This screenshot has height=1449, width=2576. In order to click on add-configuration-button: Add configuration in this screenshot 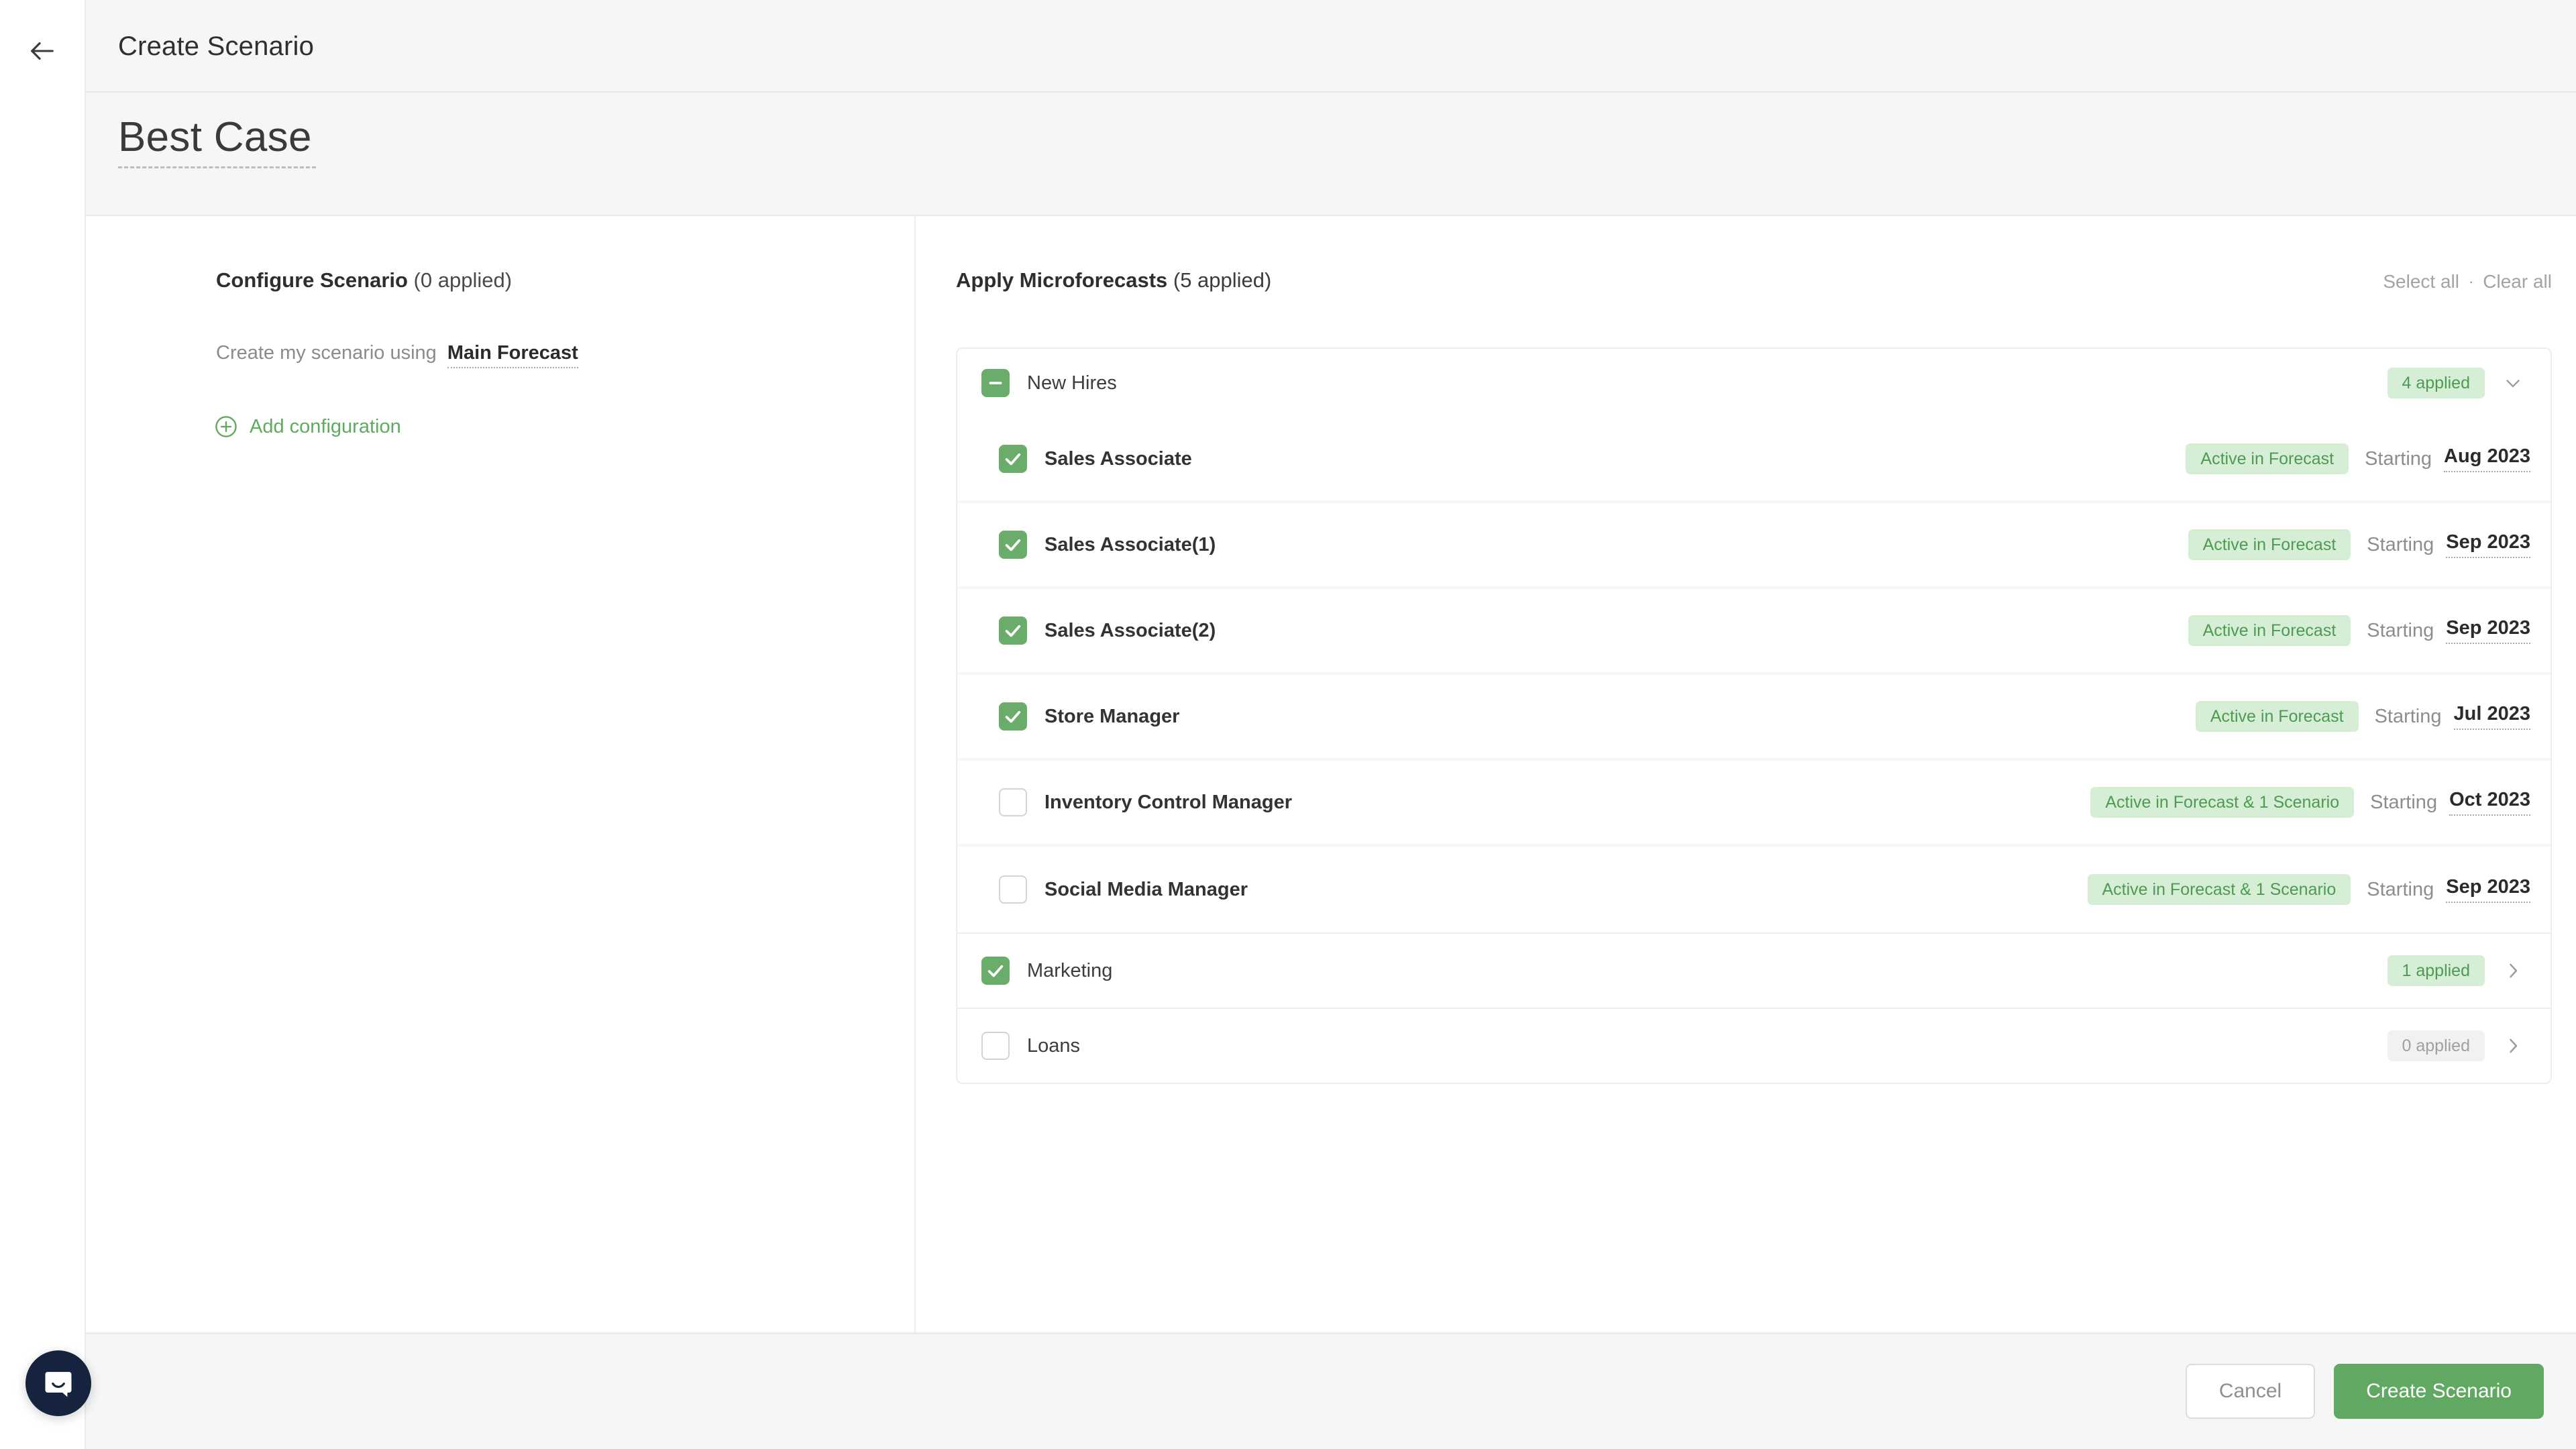, I will do `click(307, 426)`.